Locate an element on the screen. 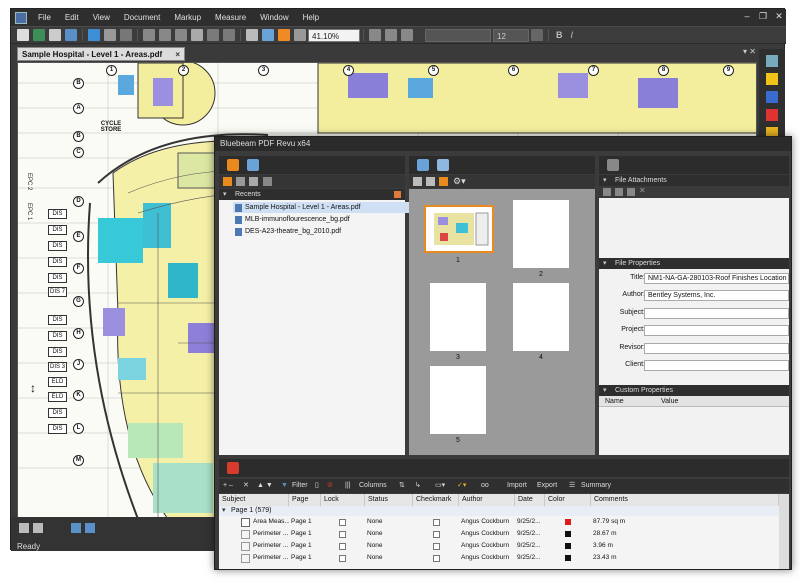 This screenshot has height=583, width=800. menu-edit: Edit is located at coordinates (72, 17).